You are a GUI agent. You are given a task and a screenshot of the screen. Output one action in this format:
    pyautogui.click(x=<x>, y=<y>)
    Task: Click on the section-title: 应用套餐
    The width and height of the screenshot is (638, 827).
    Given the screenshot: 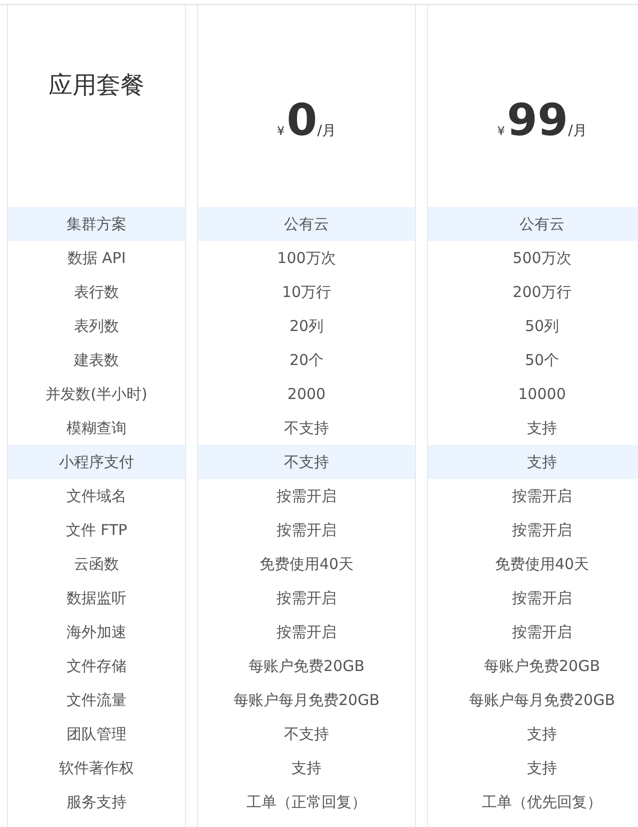 What is the action you would take?
    pyautogui.click(x=96, y=85)
    